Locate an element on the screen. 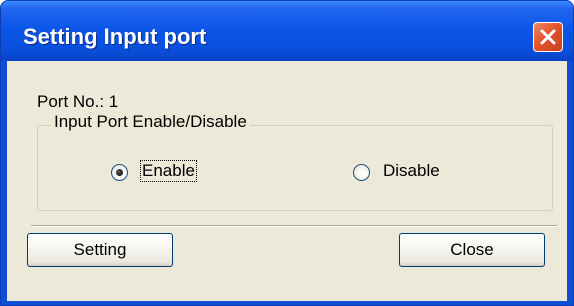 The width and height of the screenshot is (574, 306). close-window-button is located at coordinates (548, 37).